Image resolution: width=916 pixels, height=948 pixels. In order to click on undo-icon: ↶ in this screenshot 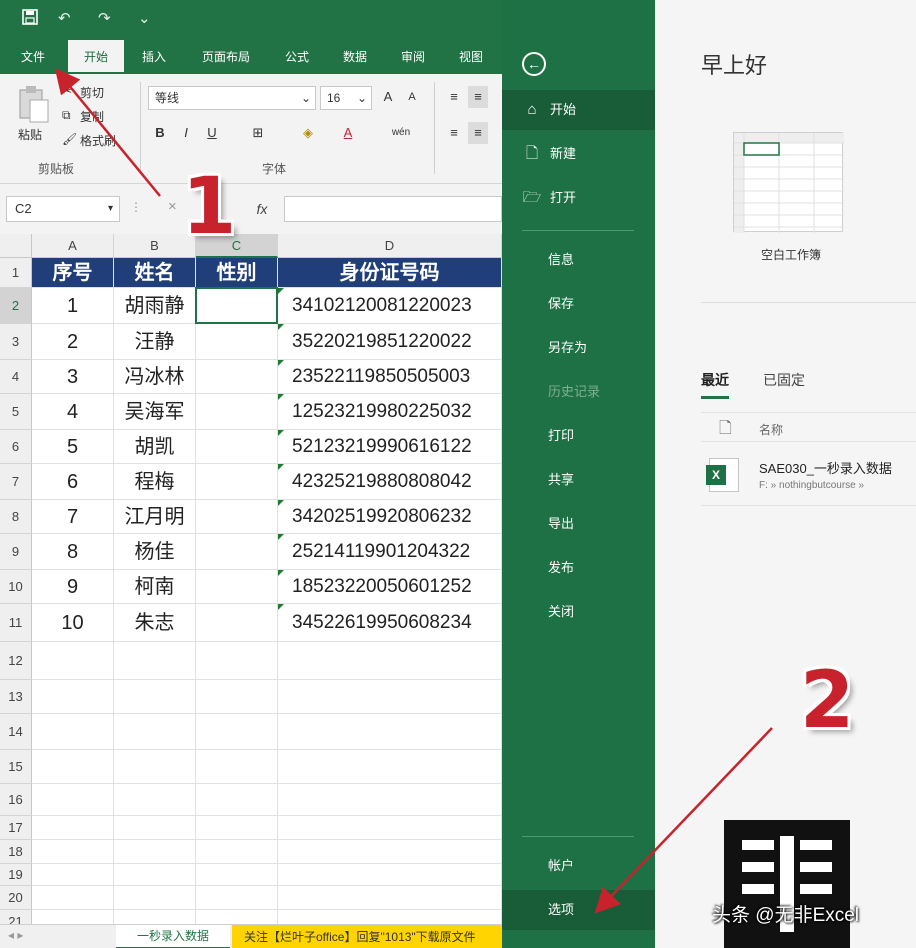, I will do `click(64, 18)`.